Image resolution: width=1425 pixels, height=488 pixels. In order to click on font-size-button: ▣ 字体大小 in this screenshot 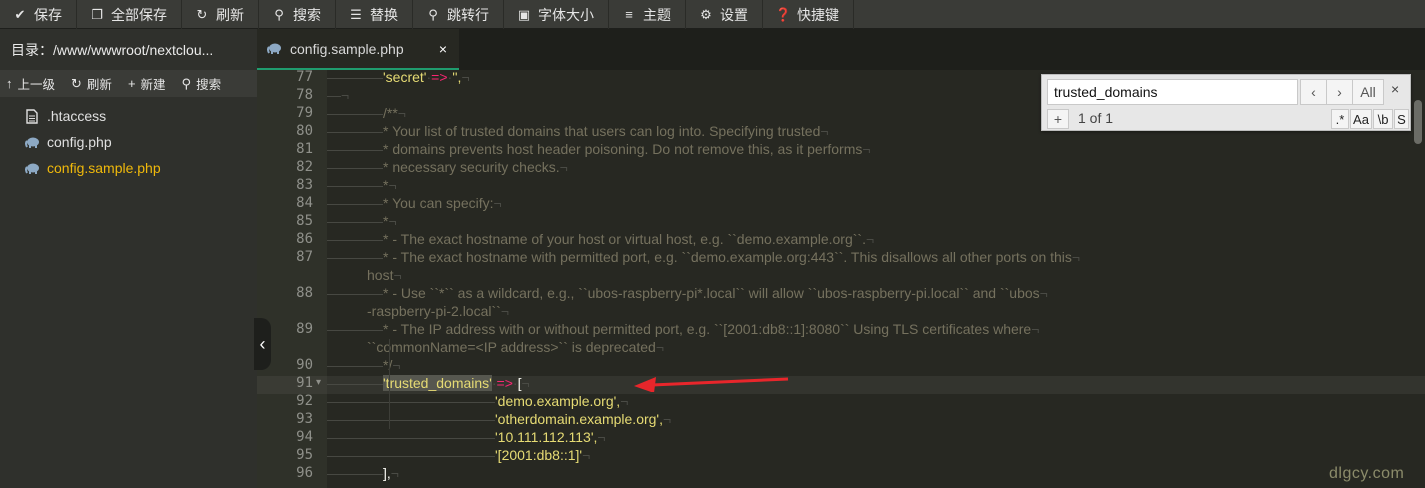, I will do `click(556, 14)`.